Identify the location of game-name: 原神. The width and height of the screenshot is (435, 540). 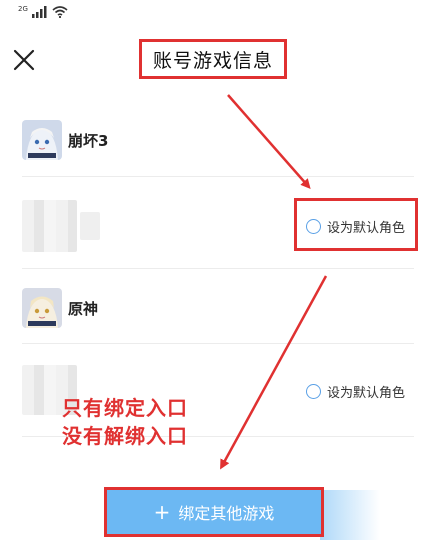
(83, 308).